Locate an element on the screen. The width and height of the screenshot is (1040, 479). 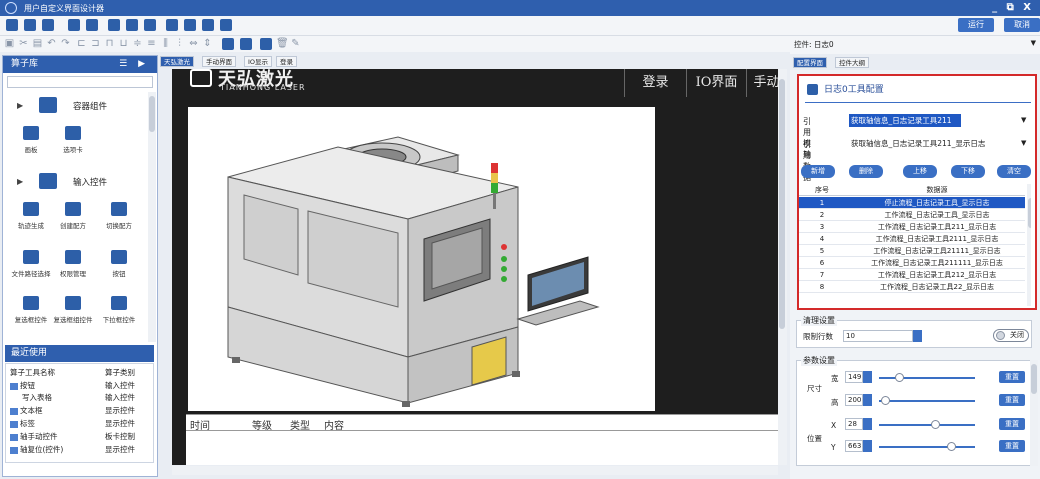
height-slider is located at coordinates (927, 401).